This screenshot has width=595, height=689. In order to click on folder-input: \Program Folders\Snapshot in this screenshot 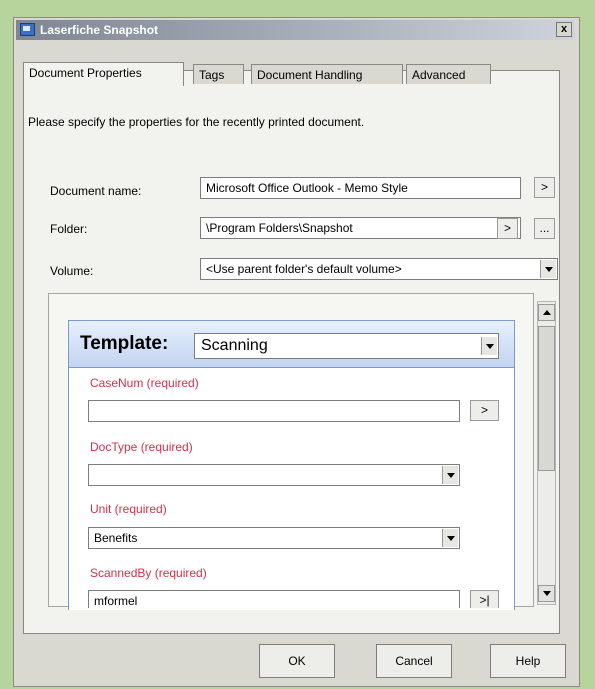, I will do `click(360, 228)`.